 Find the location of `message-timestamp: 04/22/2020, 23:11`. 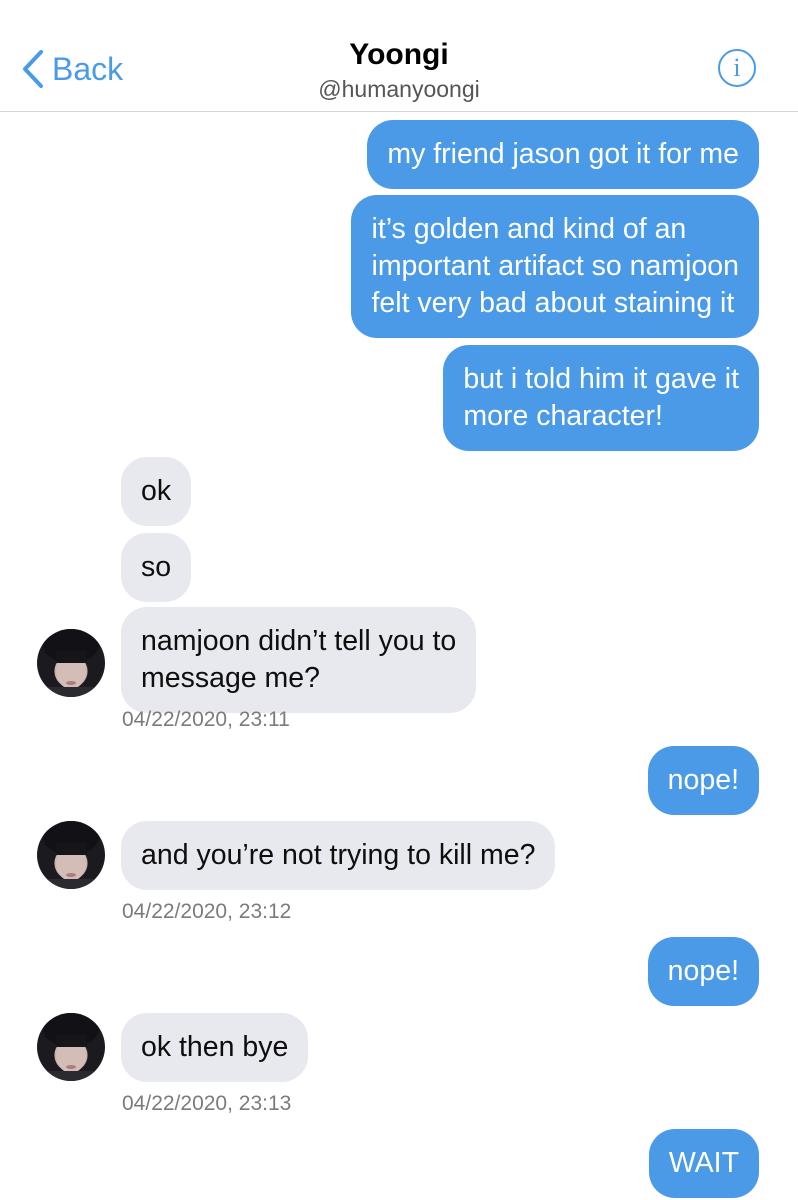

message-timestamp: 04/22/2020, 23:11 is located at coordinates (206, 719).